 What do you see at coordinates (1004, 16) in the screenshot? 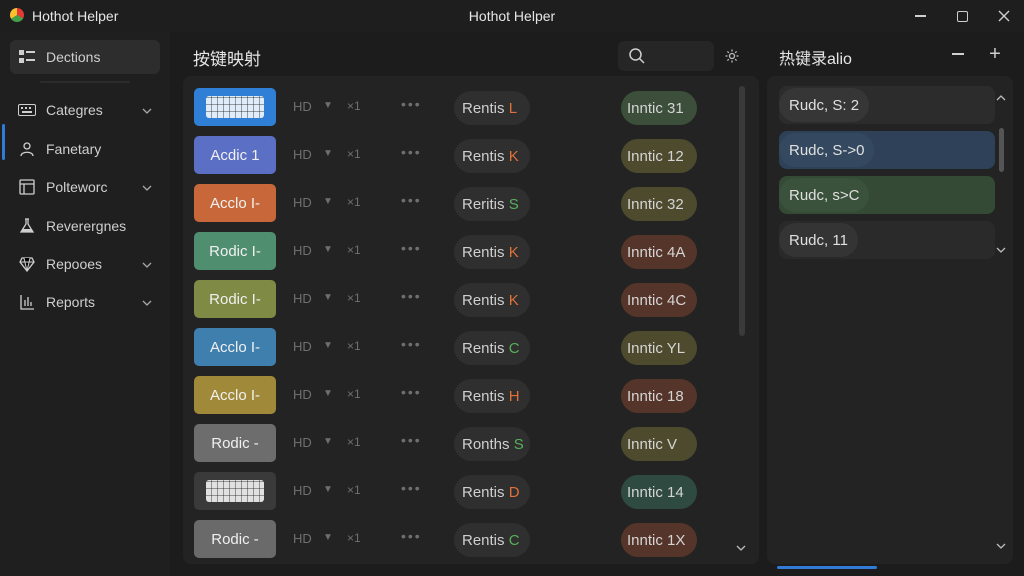
I see `close-button` at bounding box center [1004, 16].